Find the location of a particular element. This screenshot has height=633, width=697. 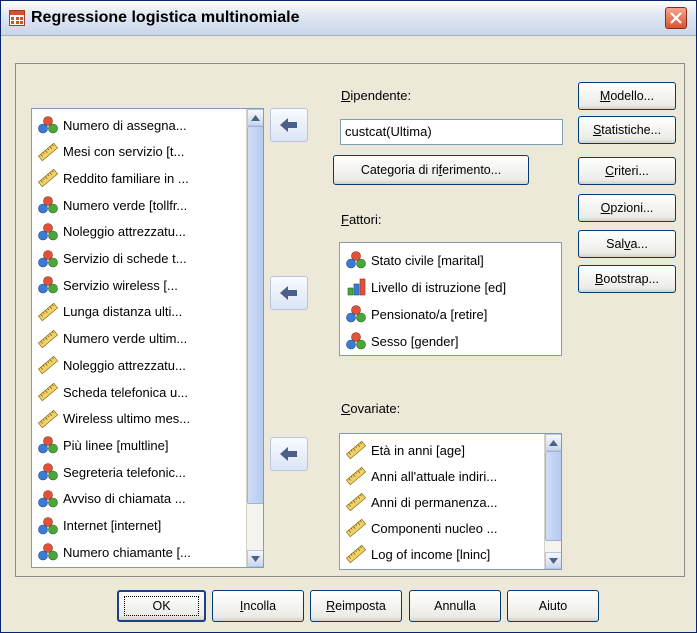

dependent-label: Dipendente: is located at coordinates (376, 95).